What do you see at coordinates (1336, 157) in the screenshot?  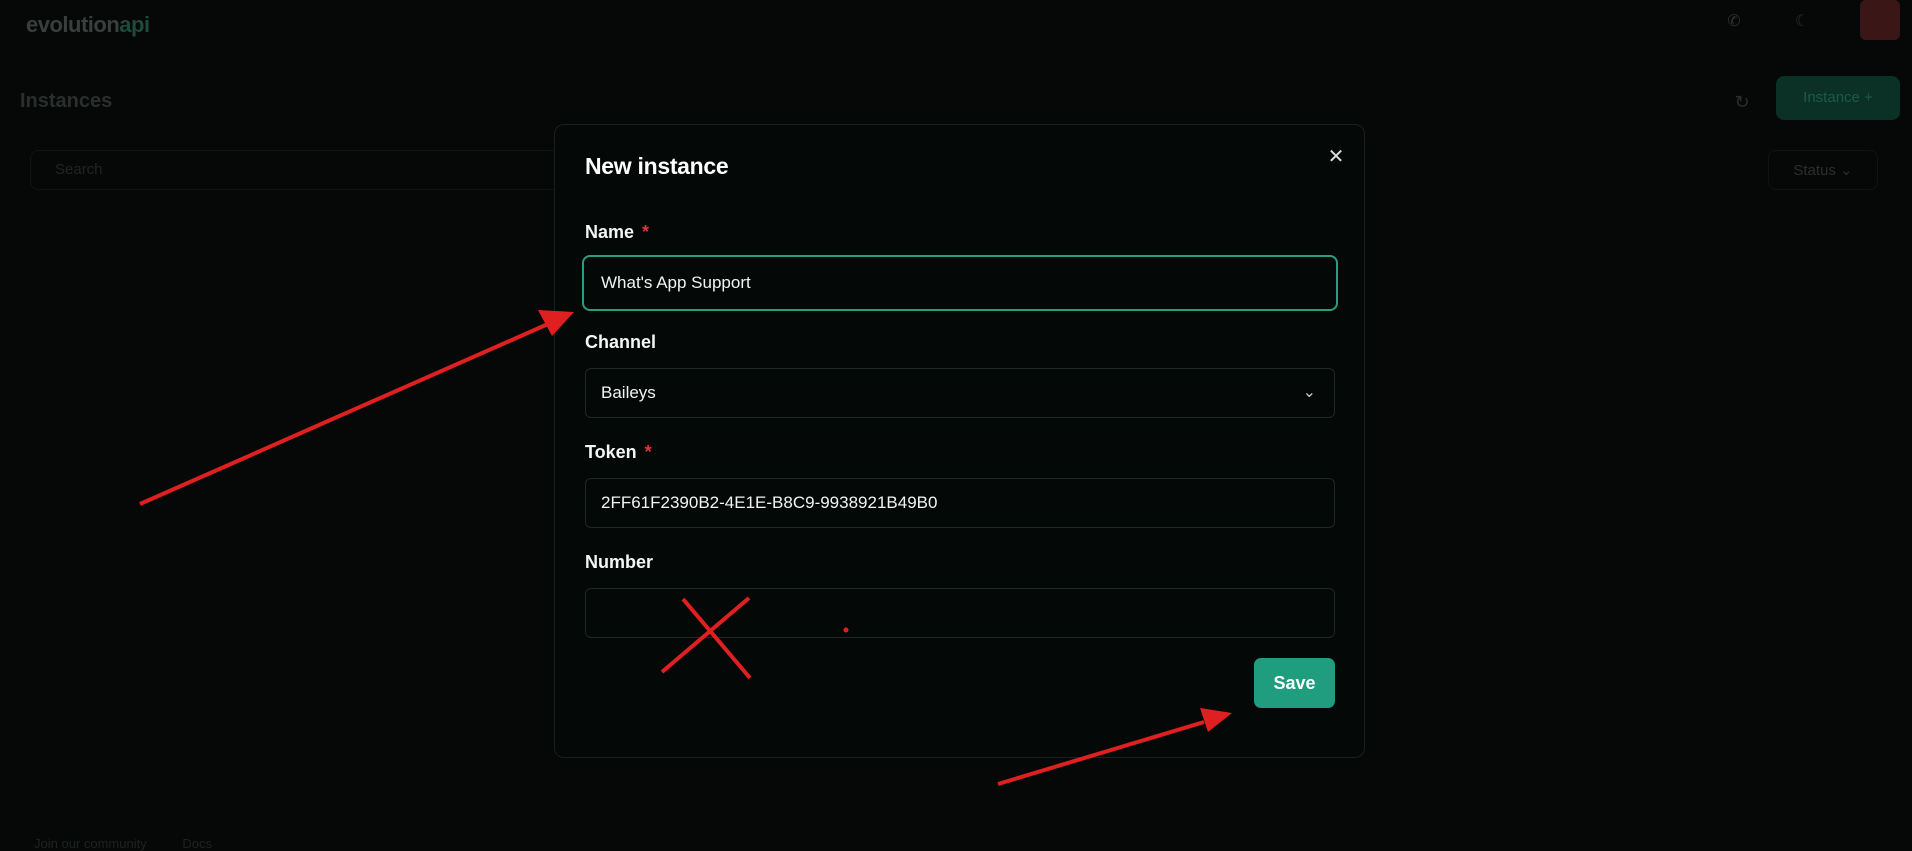 I see `close-icon: ✕` at bounding box center [1336, 157].